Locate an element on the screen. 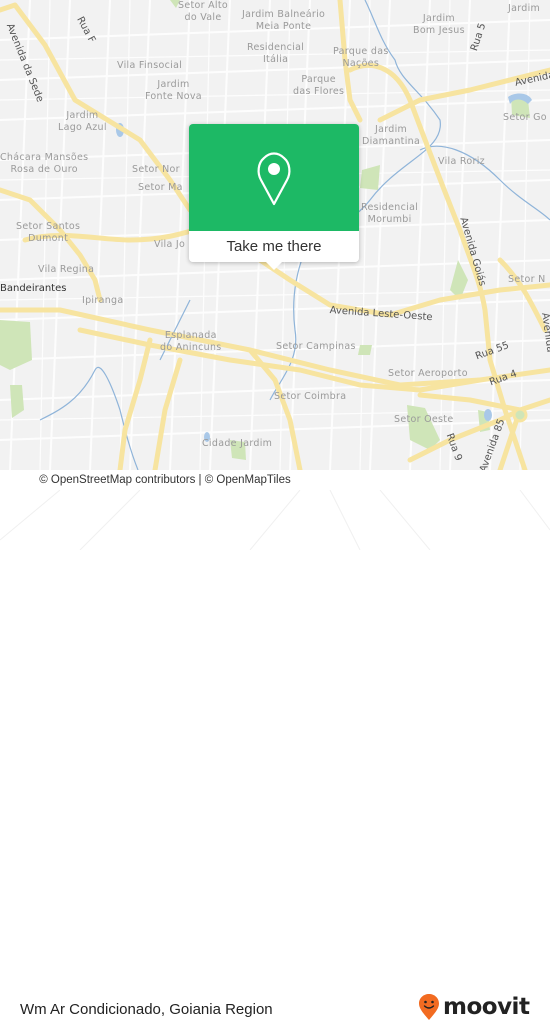 The height and width of the screenshot is (1021, 550). label-setor-goiania: Setor Go is located at coordinates (525, 117).